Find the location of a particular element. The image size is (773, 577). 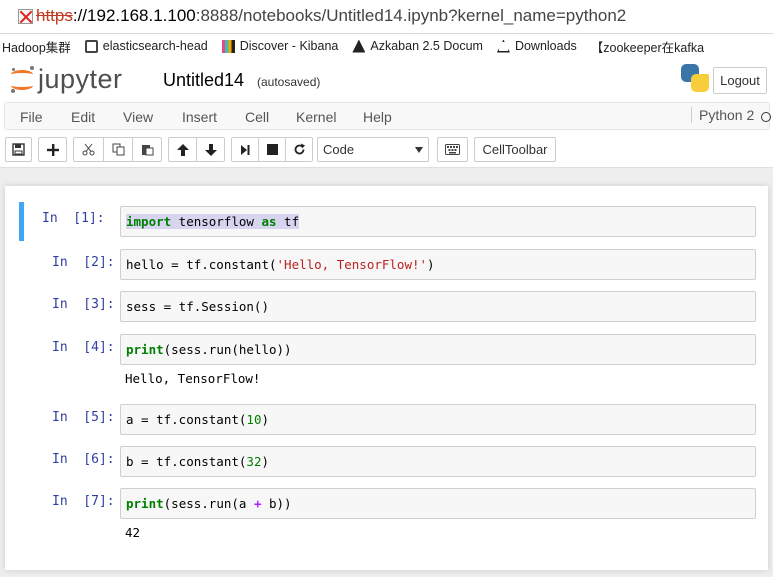

paste-button is located at coordinates (147, 149).